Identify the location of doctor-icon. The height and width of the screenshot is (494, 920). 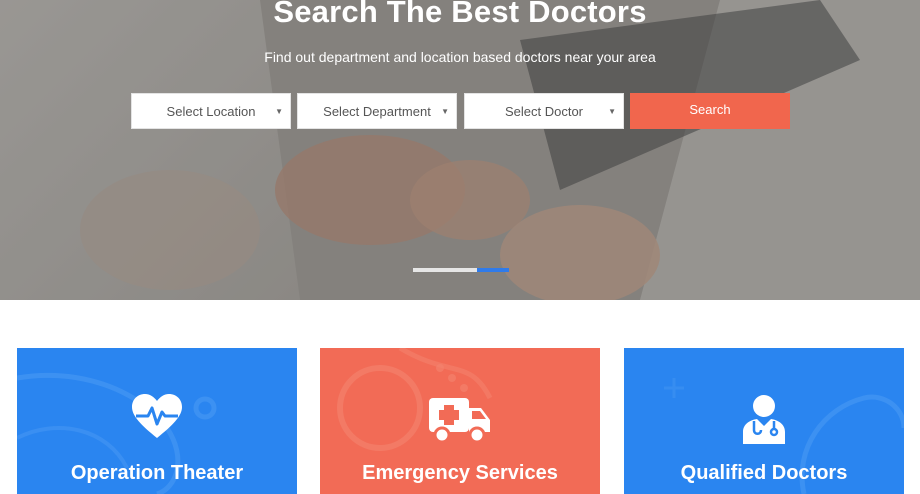
(764, 419).